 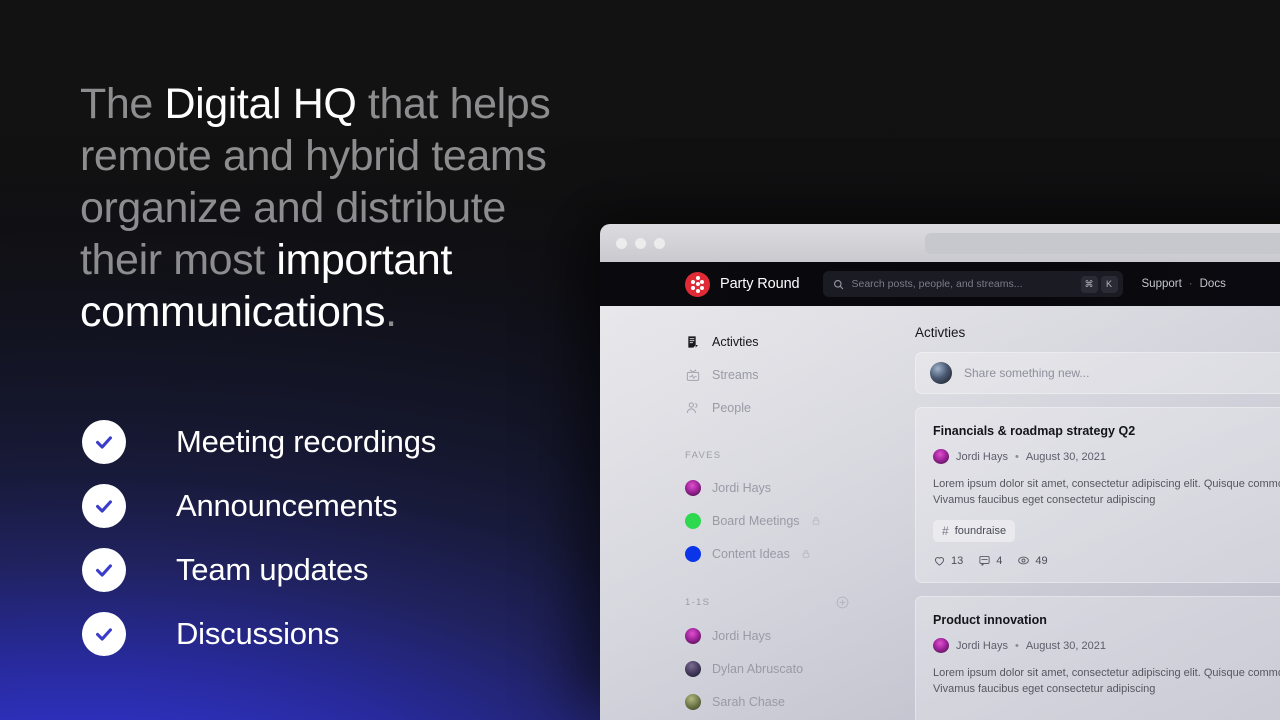 I want to click on eye-icon, so click(x=1024, y=560).